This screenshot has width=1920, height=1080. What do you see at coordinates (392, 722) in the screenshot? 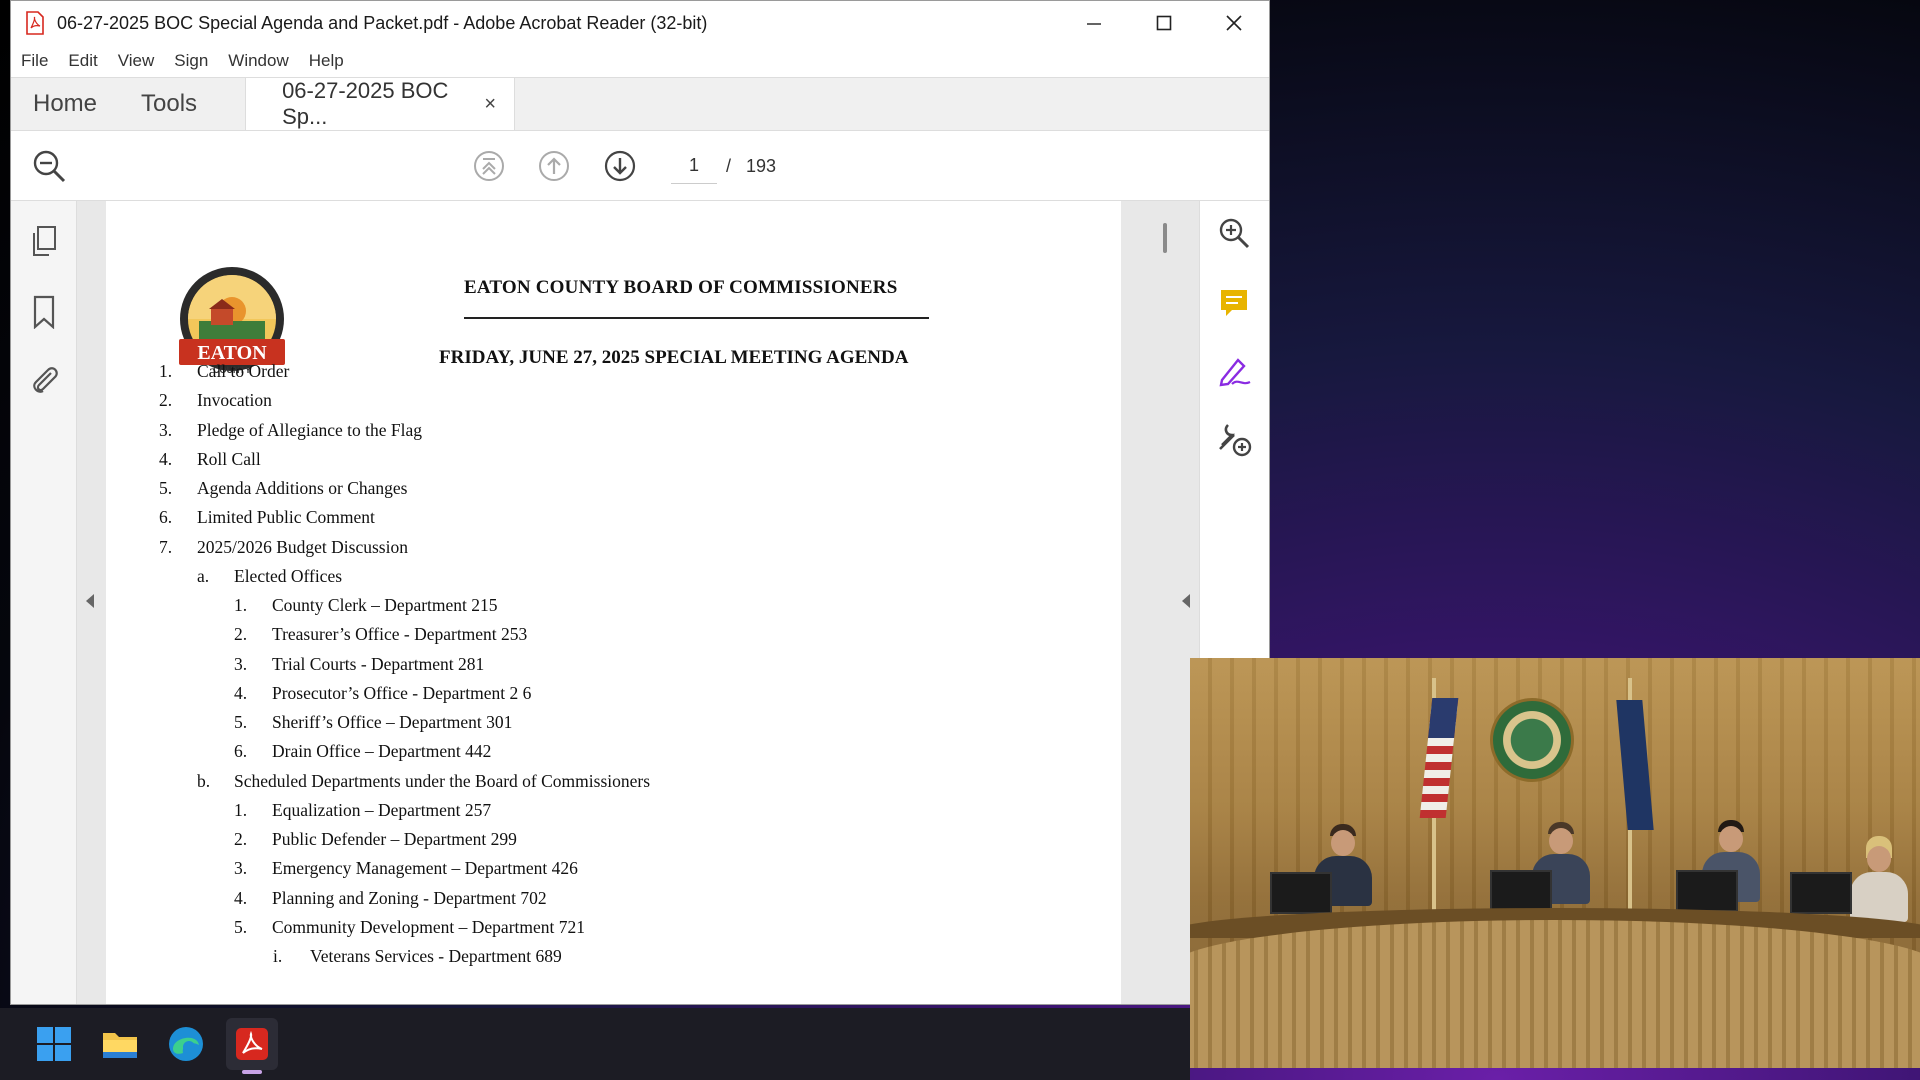
I see `agenda-item-text: Sheriff’s Office – Department 301` at bounding box center [392, 722].